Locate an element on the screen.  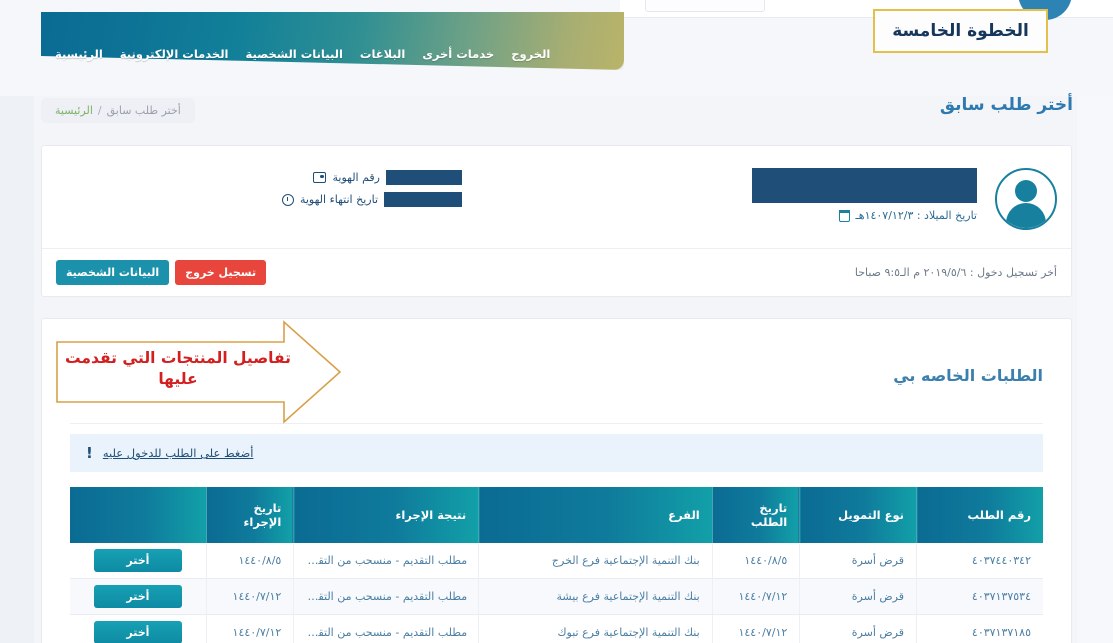
requests-panel-title: الطلبات الخاصه بي is located at coordinates (968, 375).